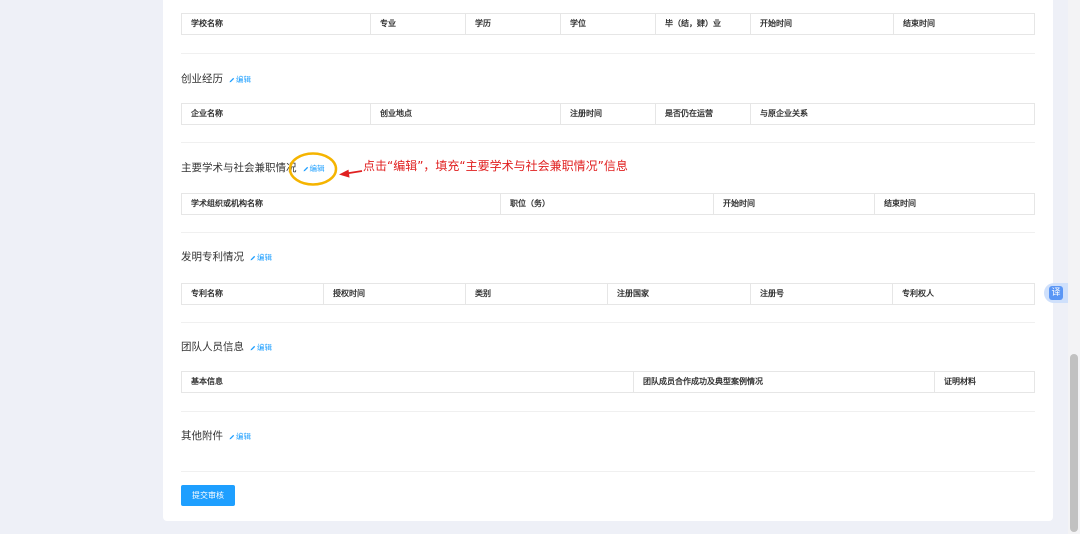 Image resolution: width=1080 pixels, height=534 pixels. I want to click on column-header: 类别, so click(537, 294).